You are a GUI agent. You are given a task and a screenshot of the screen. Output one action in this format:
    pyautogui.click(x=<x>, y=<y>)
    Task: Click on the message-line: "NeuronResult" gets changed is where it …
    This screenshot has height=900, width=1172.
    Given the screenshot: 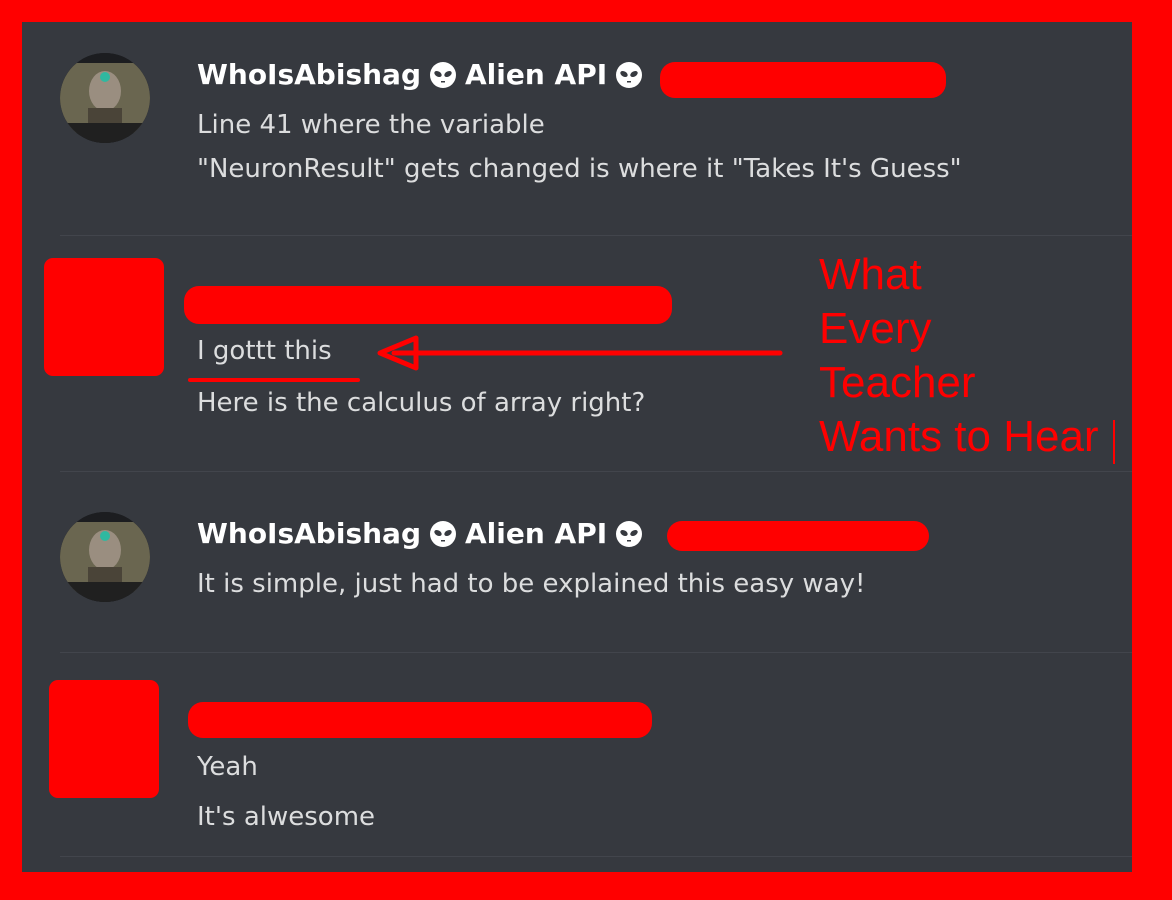 What is the action you would take?
    pyautogui.click(x=579, y=169)
    